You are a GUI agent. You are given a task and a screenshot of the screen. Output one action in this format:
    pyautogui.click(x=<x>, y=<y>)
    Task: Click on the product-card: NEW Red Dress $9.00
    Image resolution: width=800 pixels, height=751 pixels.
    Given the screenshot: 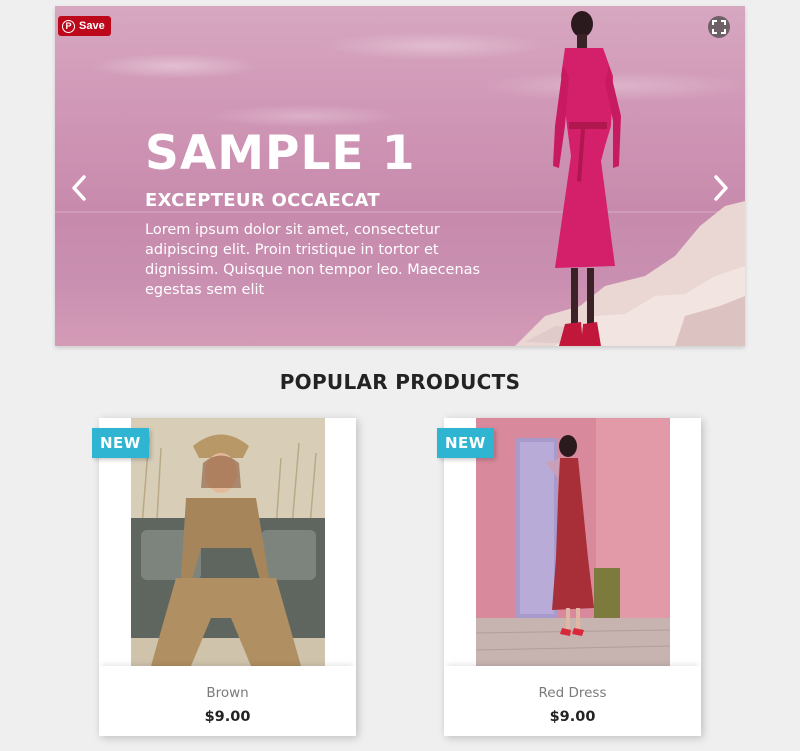 What is the action you would take?
    pyautogui.click(x=569, y=577)
    